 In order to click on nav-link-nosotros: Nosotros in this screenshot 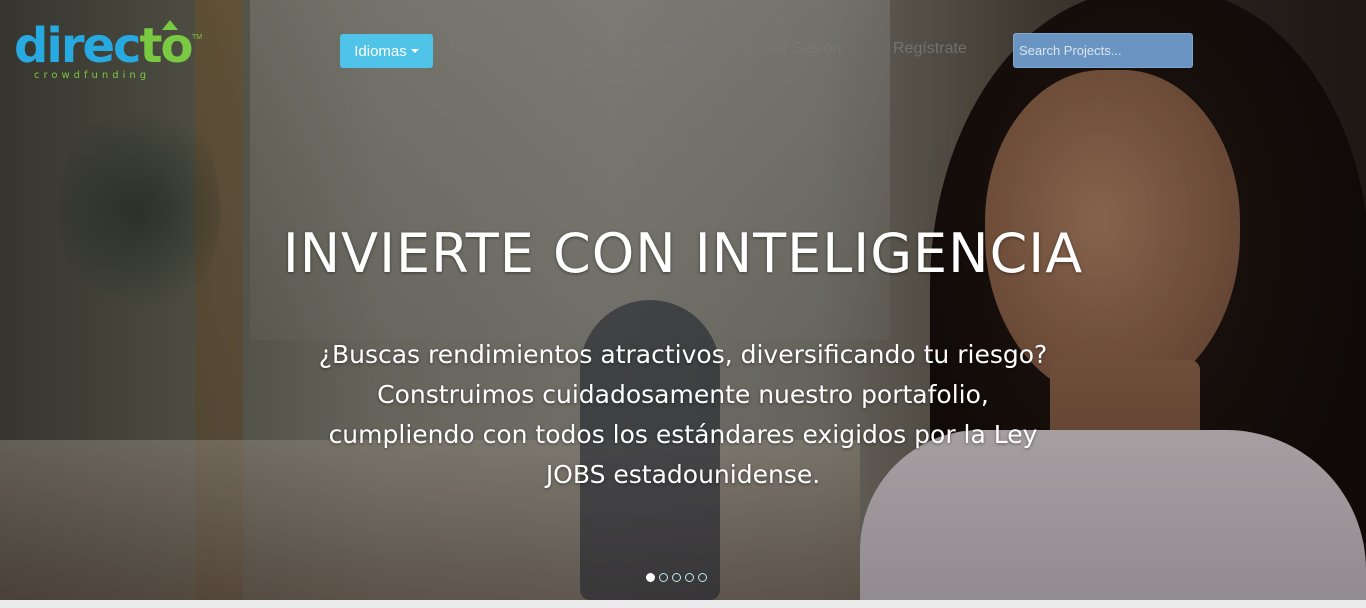, I will do `click(481, 49)`.